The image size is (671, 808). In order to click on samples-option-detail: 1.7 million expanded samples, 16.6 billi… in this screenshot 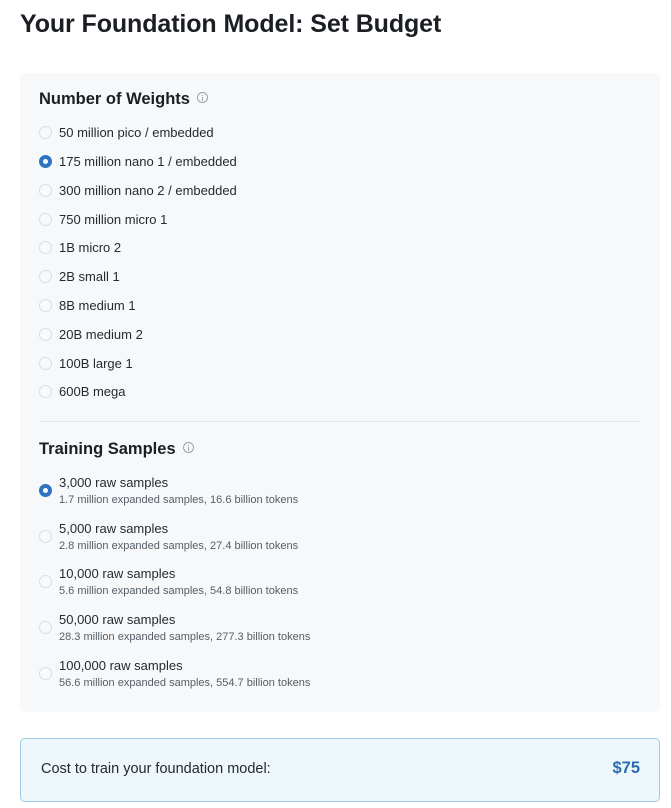, I will do `click(179, 500)`.